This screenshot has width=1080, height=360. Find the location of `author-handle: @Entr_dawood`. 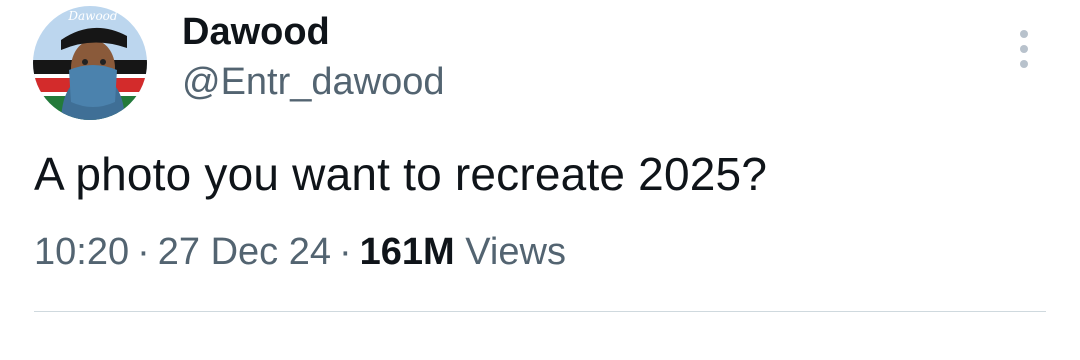

author-handle: @Entr_dawood is located at coordinates (313, 82).